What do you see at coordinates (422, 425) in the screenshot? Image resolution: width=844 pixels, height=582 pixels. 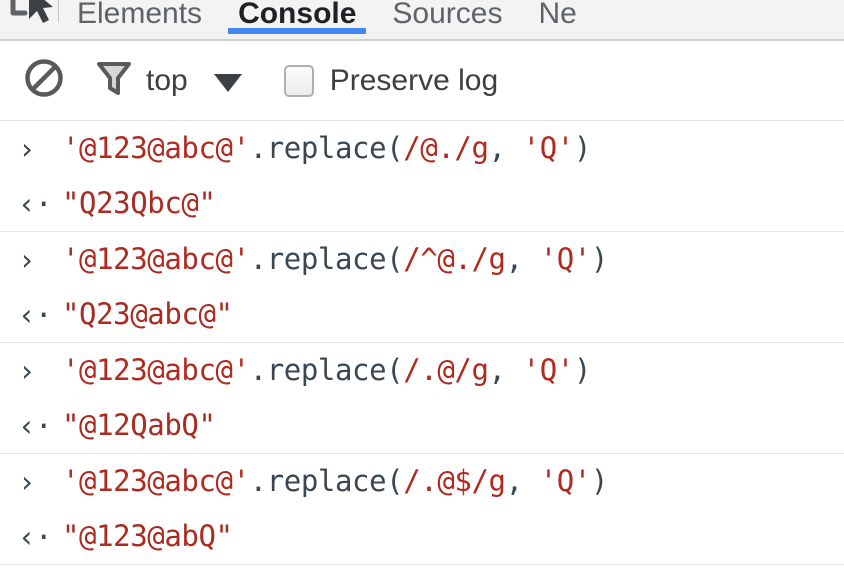 I see `console-output-row: ‹· "@12QabQ"` at bounding box center [422, 425].